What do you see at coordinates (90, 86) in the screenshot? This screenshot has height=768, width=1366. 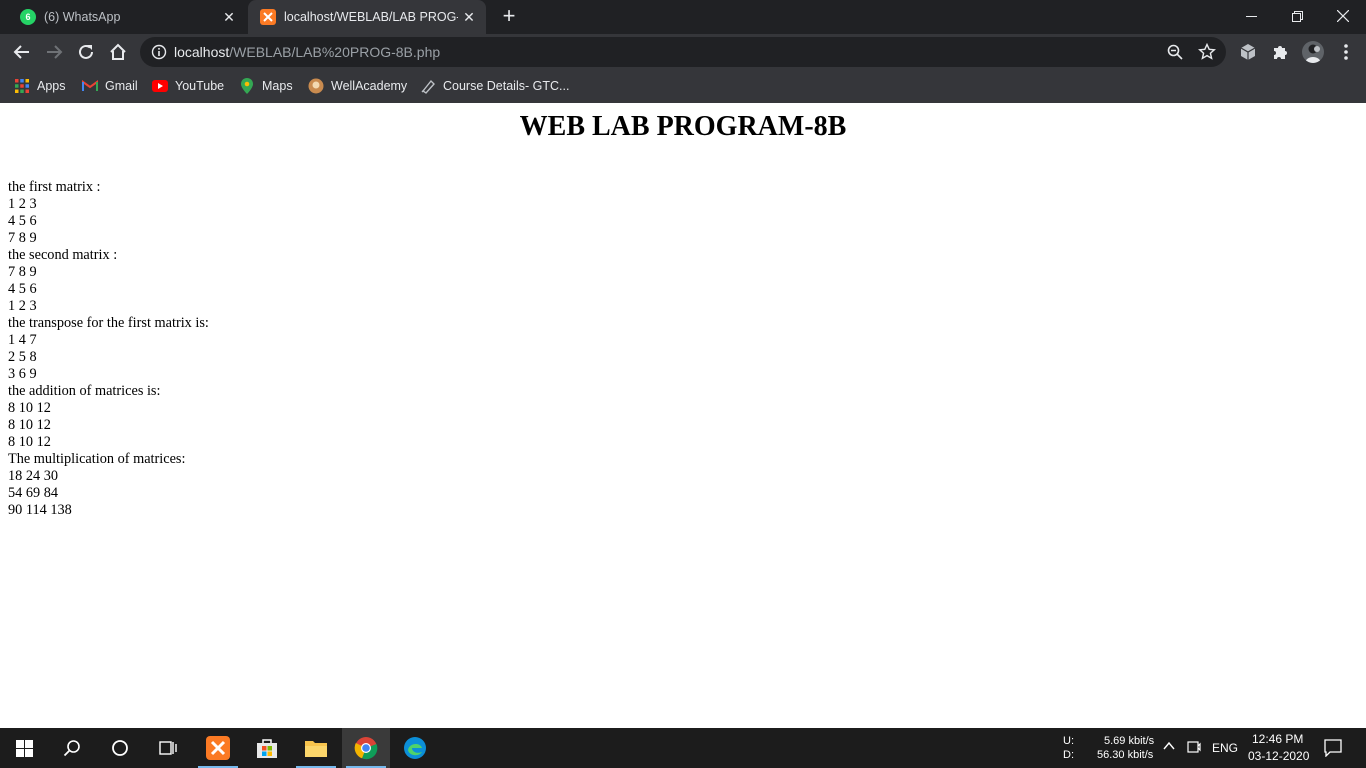 I see `gmail-icon` at bounding box center [90, 86].